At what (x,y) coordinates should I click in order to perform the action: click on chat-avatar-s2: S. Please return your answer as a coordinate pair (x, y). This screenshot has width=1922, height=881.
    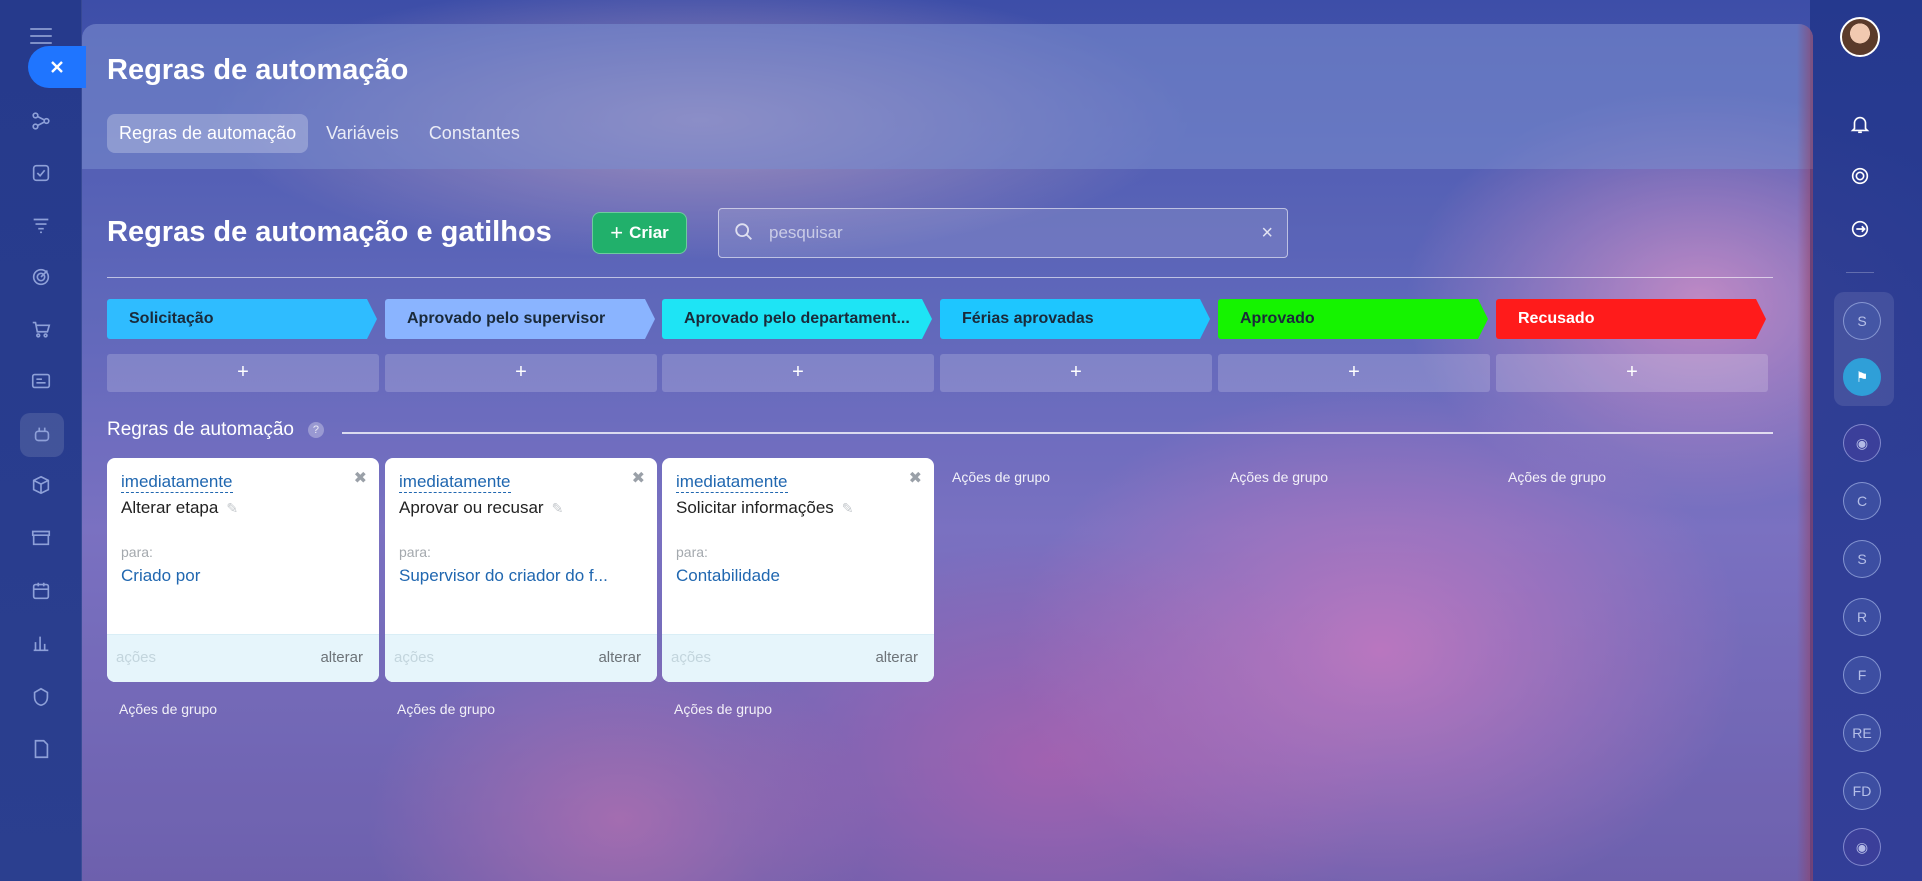
    Looking at the image, I should click on (1862, 559).